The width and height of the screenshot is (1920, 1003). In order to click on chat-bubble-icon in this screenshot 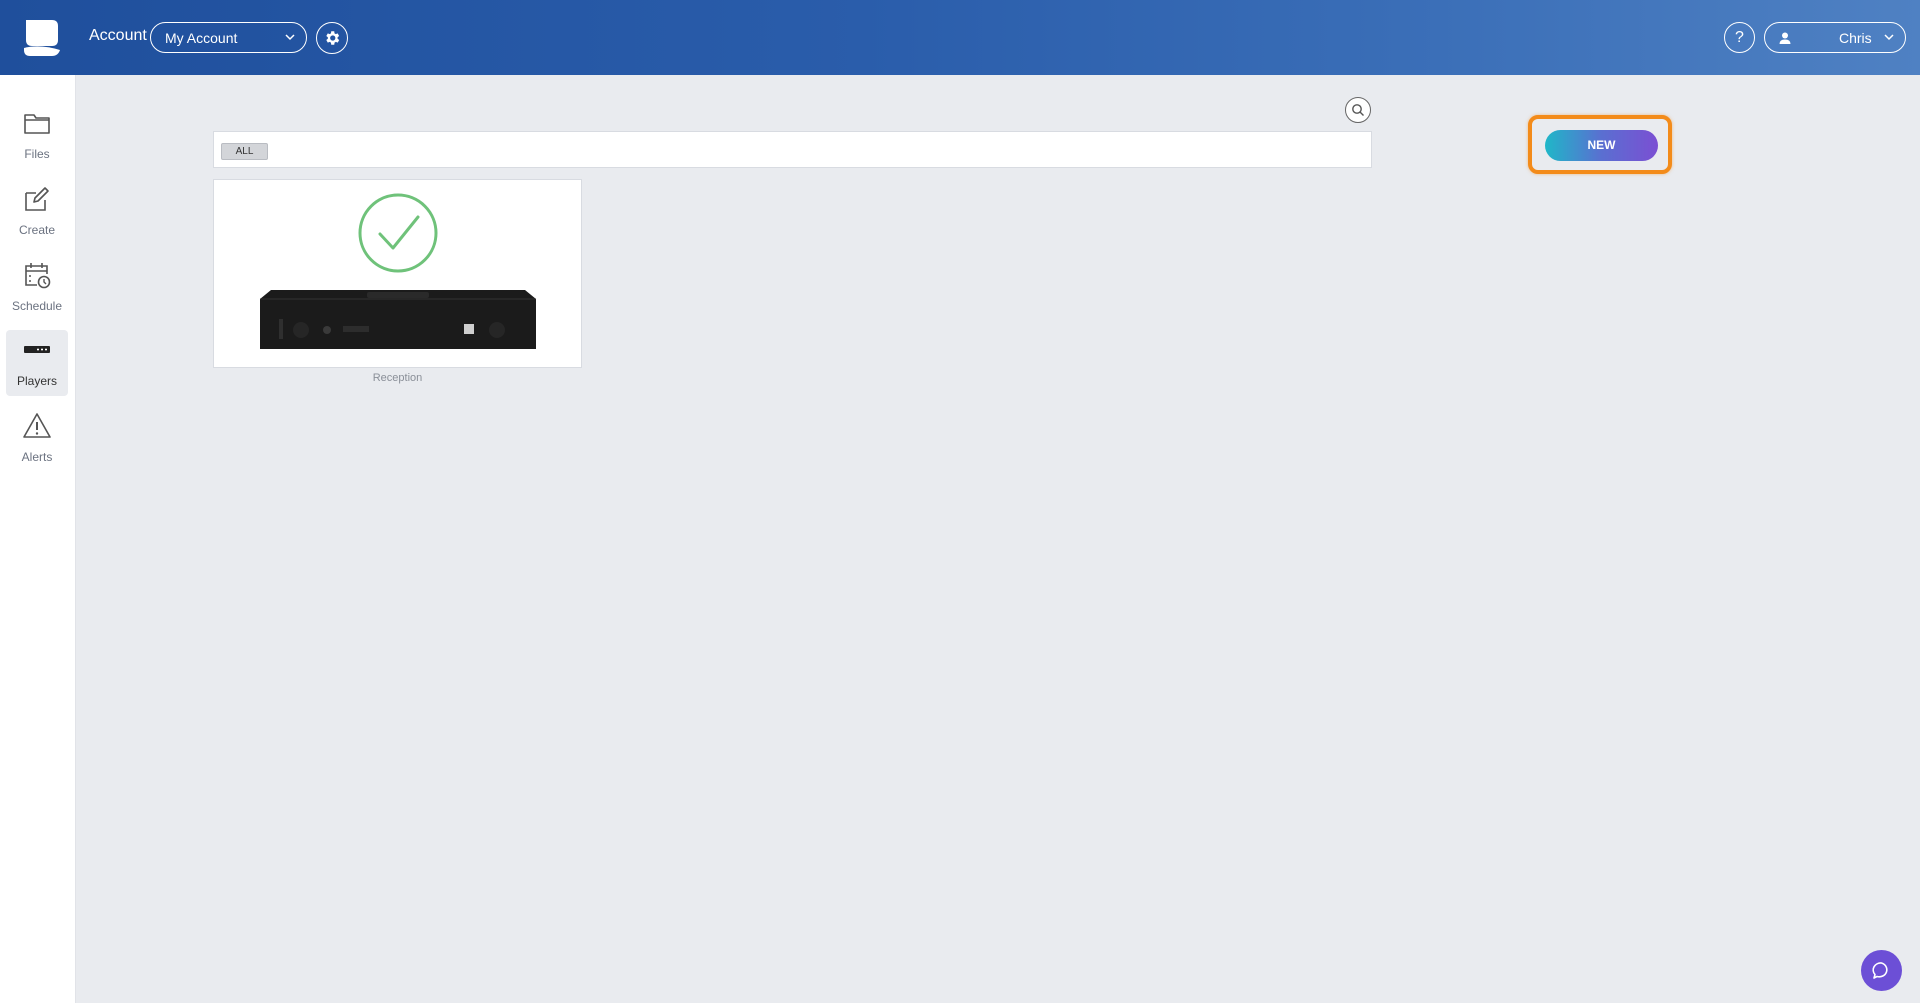, I will do `click(1880, 970)`.